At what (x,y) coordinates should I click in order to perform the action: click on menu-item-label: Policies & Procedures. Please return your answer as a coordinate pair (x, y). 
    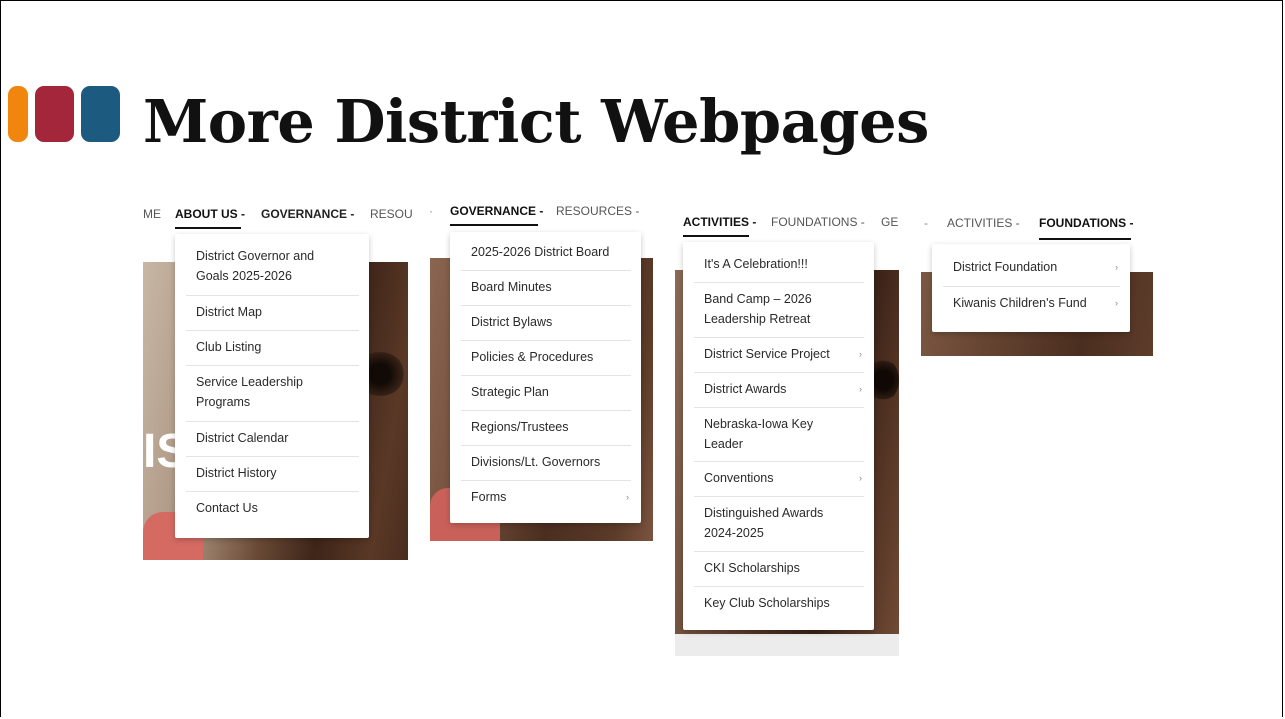
    Looking at the image, I should click on (532, 357).